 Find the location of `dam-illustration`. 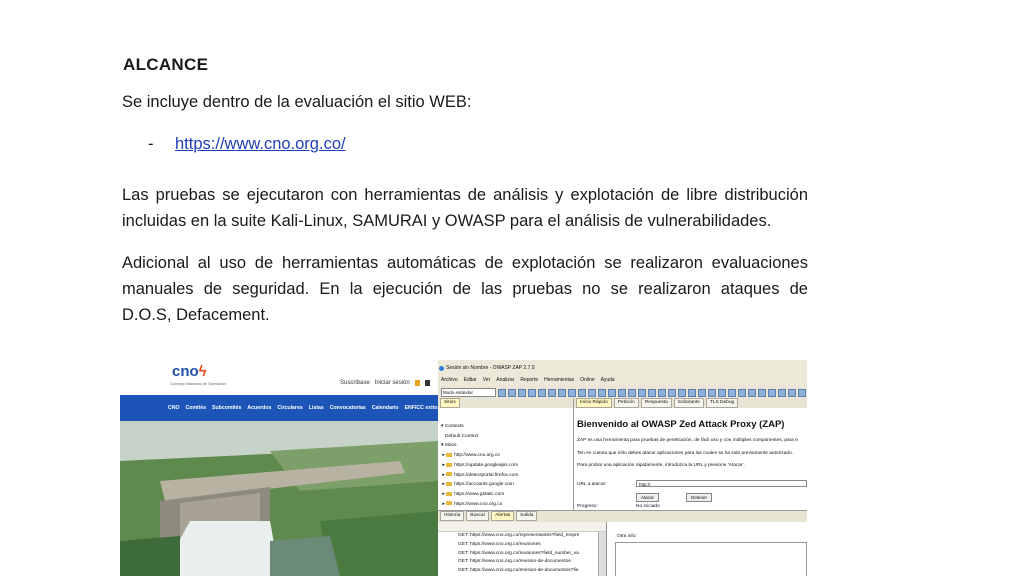

dam-illustration is located at coordinates (279, 498).